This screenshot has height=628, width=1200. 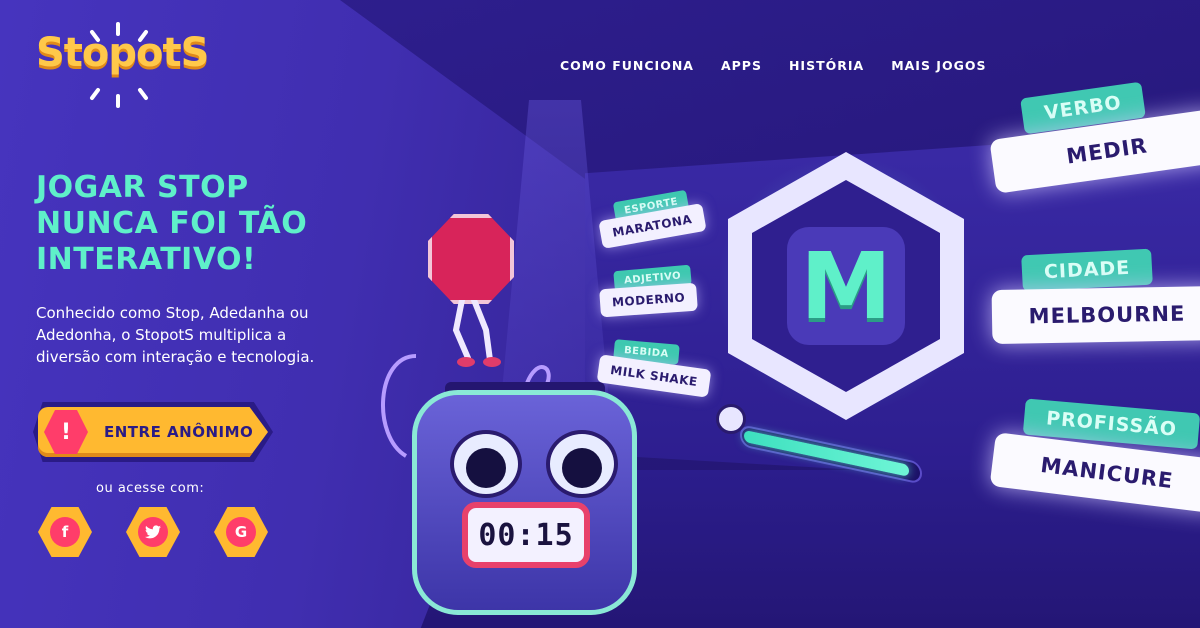 I want to click on main-nav: COMO FUNCIONA APPS HISTÓRIA MAIS JOGOS, so click(x=773, y=65).